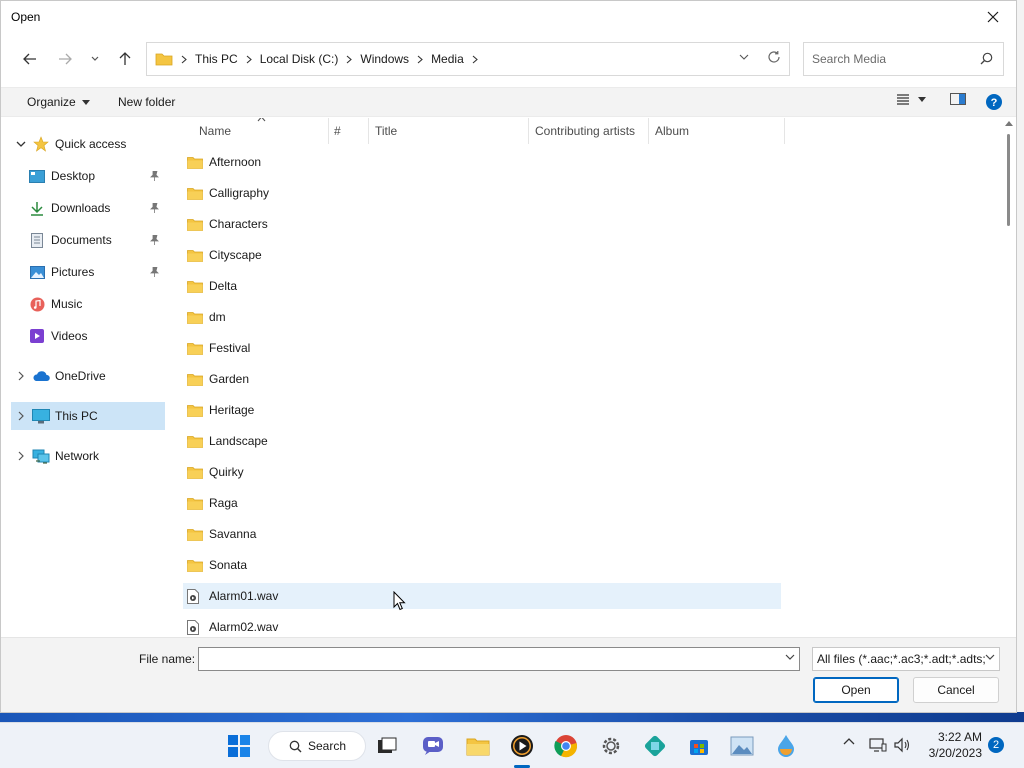 The image size is (1024, 768). What do you see at coordinates (88, 416) in the screenshot?
I see `nav-this-pc: This PC` at bounding box center [88, 416].